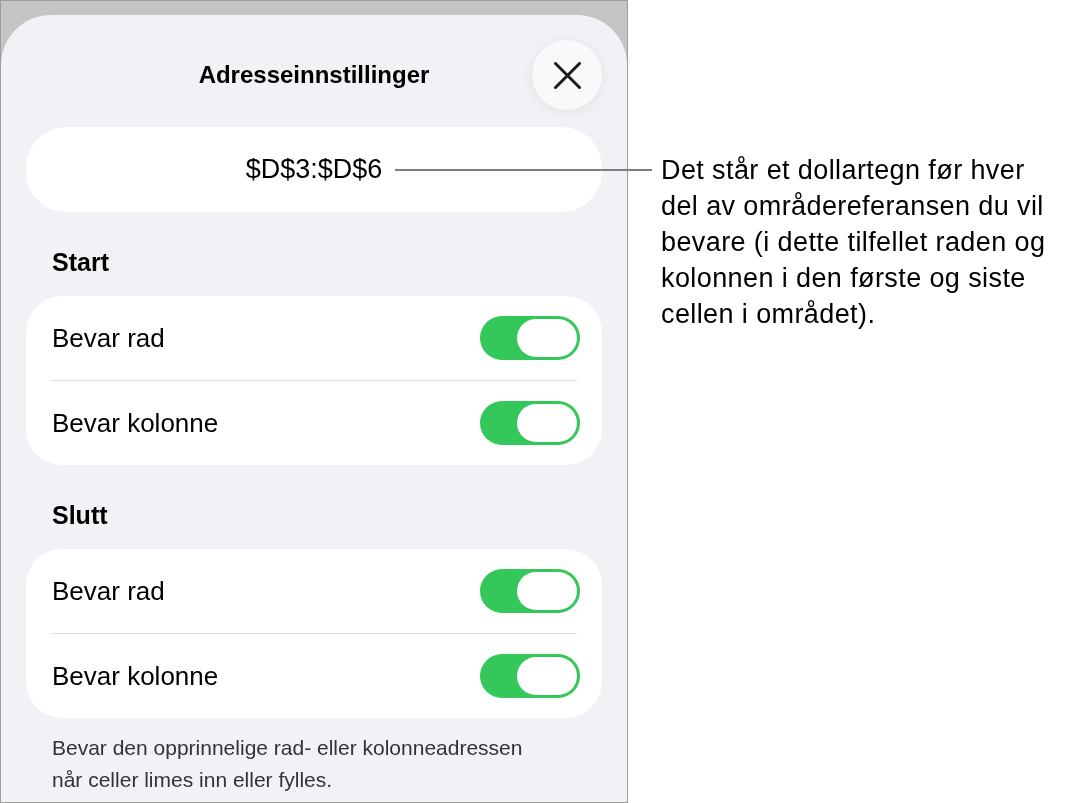  What do you see at coordinates (288, 764) in the screenshot?
I see `footnote-text: Bevar den opprinnelige rad- eller kolonneadressen når celler limes inn eller fylles.` at bounding box center [288, 764].